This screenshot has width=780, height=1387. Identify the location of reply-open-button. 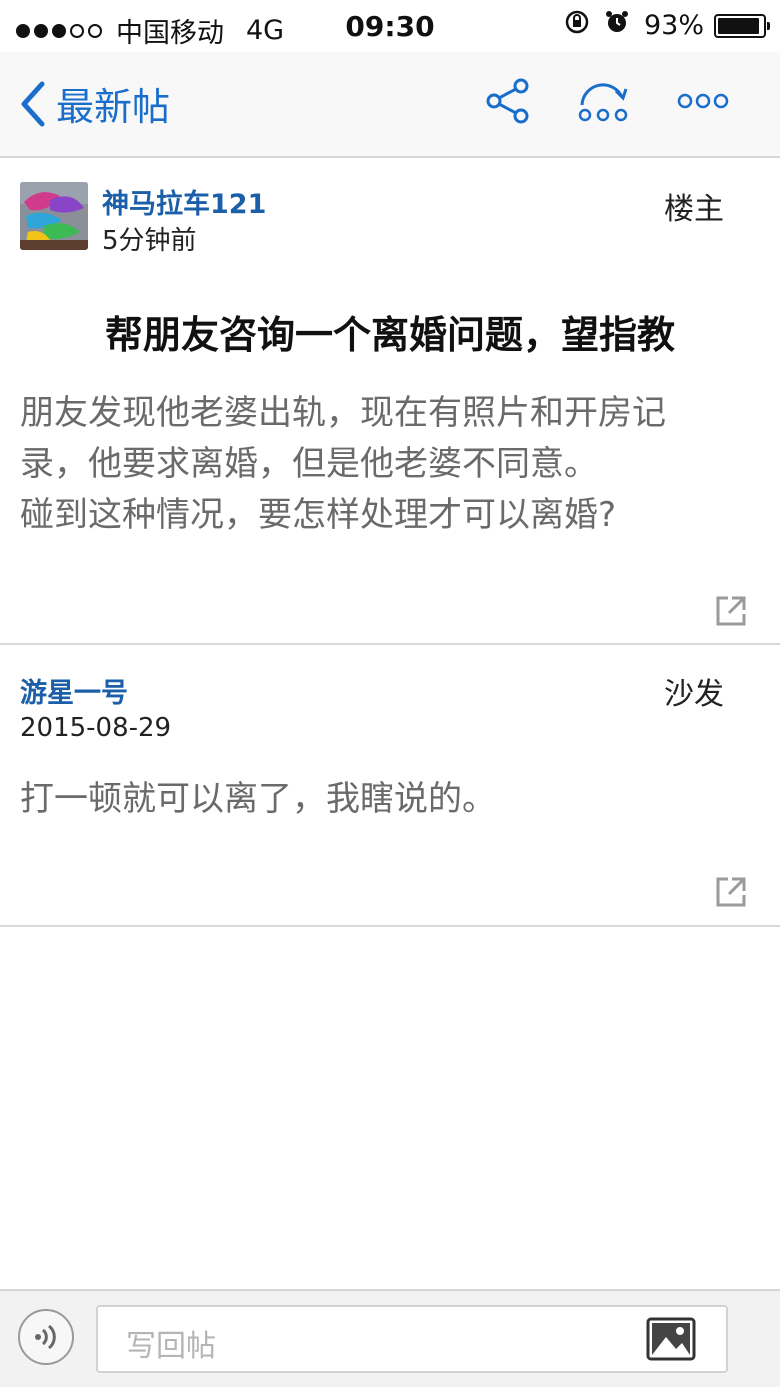
(731, 894).